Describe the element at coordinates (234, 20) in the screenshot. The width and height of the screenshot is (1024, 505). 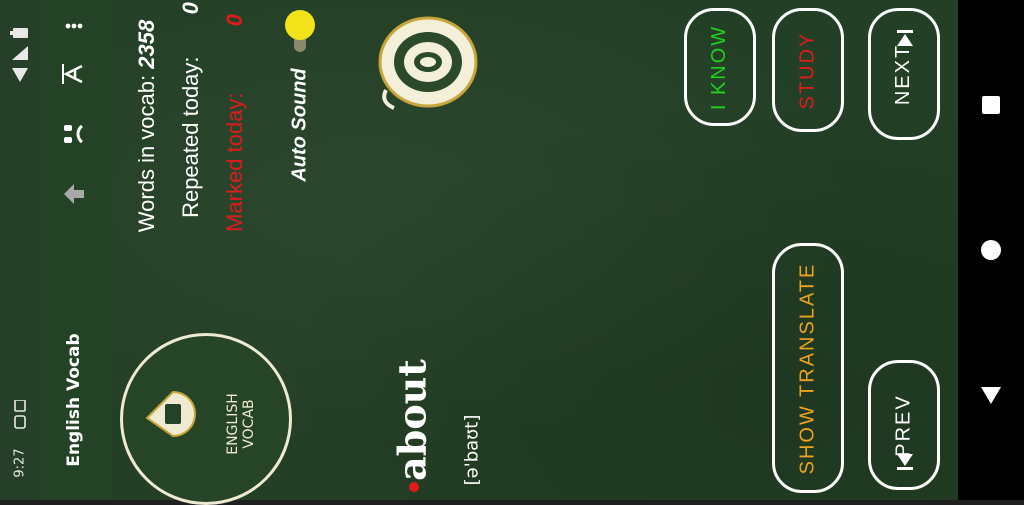
I see `marked-value: 0` at that location.